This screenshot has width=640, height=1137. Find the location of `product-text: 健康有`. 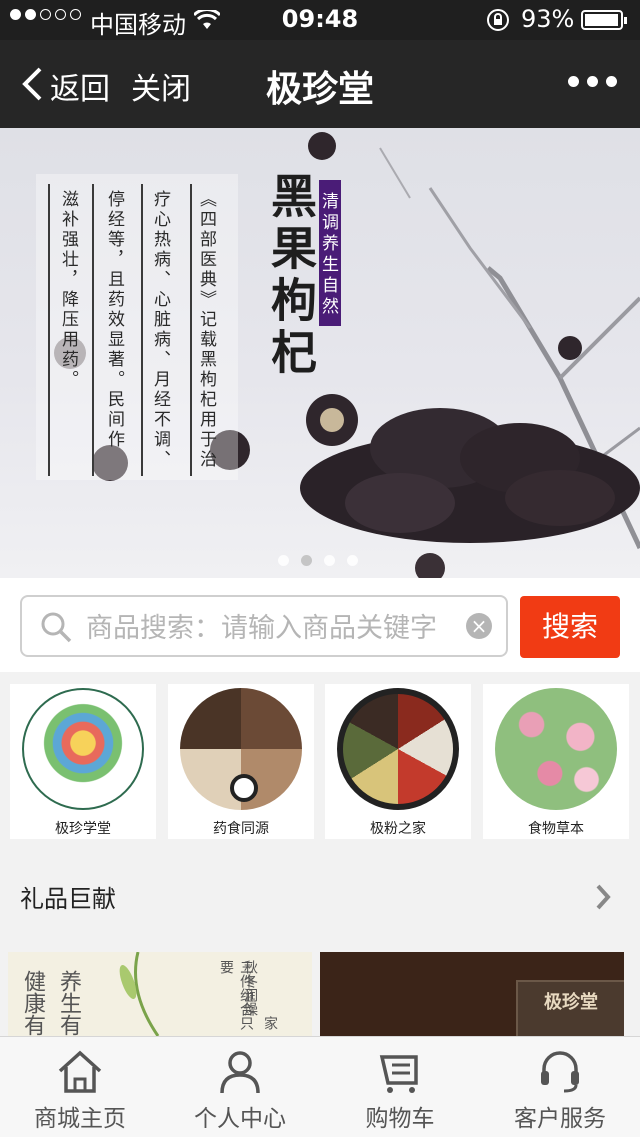

product-text: 健康有 is located at coordinates (32, 1003).